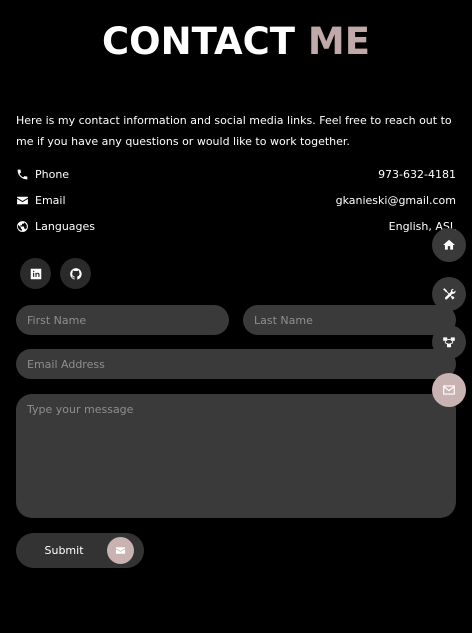 The height and width of the screenshot is (633, 472). I want to click on email-input, so click(236, 364).